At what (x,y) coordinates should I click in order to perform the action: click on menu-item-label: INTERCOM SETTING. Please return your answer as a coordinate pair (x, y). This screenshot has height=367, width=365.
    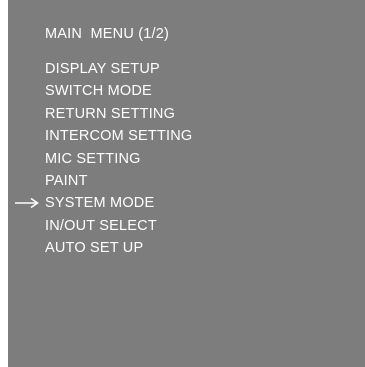
    Looking at the image, I should click on (119, 136).